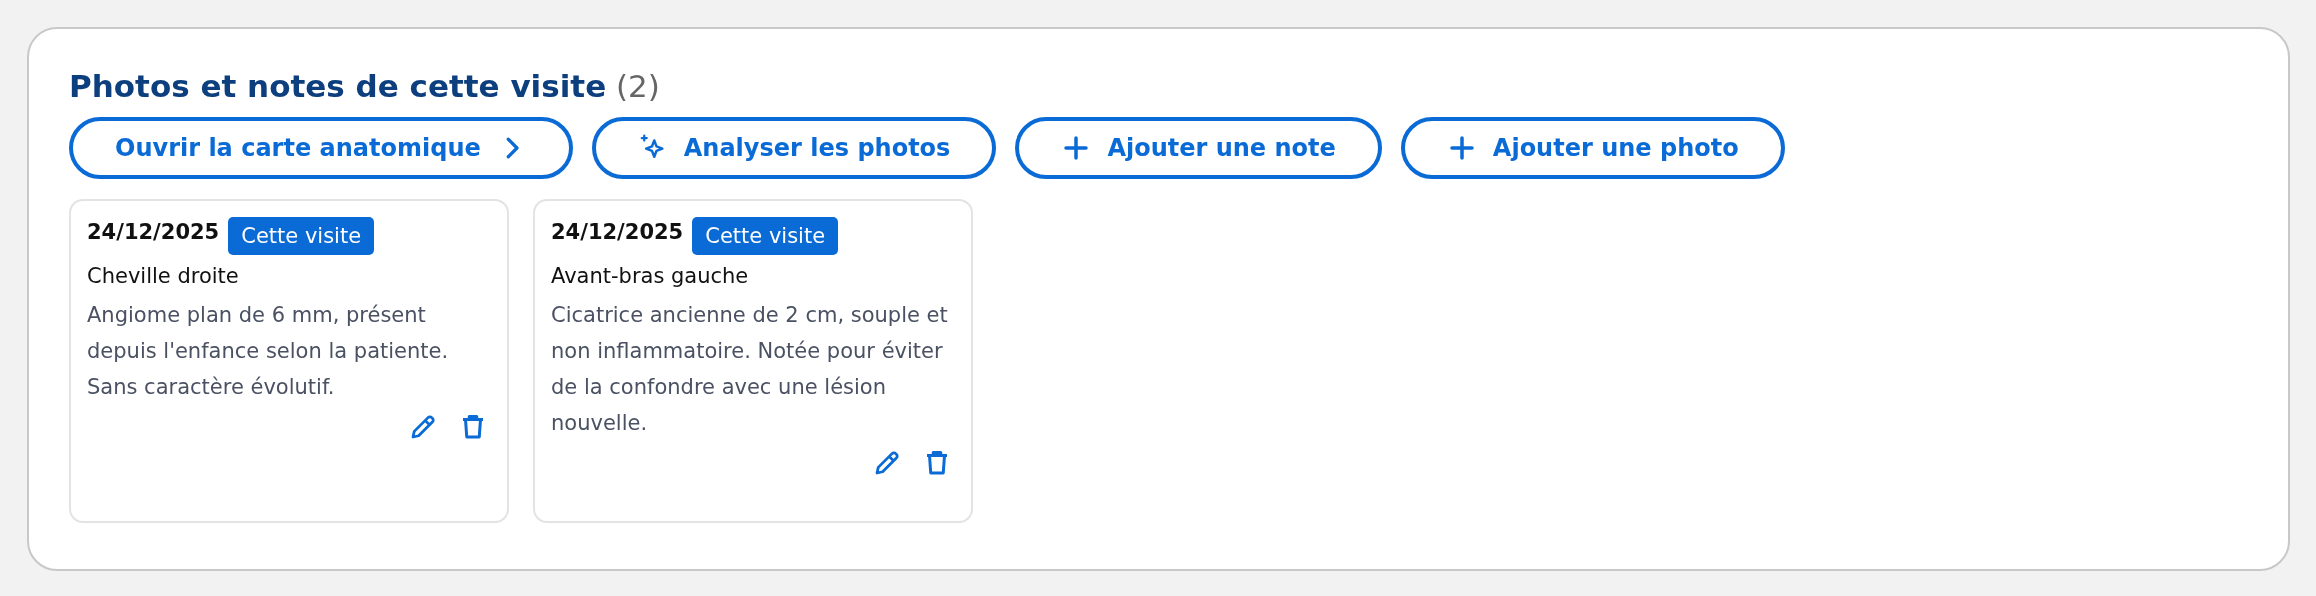 The height and width of the screenshot is (596, 2316). Describe the element at coordinates (321, 148) in the screenshot. I see `action-button: Ouvrir la carte anatomique` at that location.